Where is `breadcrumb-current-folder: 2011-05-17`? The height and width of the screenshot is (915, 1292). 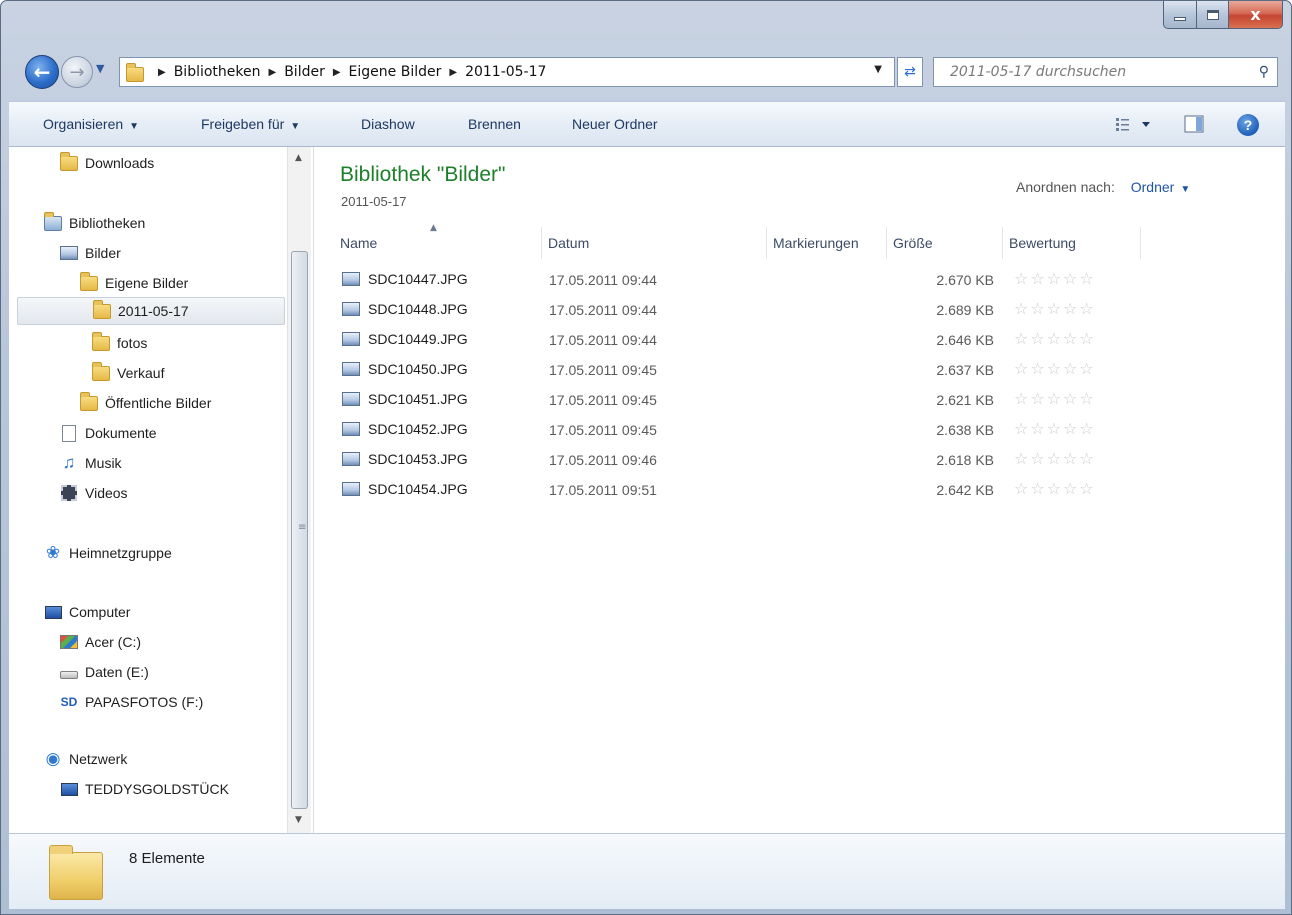
breadcrumb-current-folder: 2011-05-17 is located at coordinates (505, 72).